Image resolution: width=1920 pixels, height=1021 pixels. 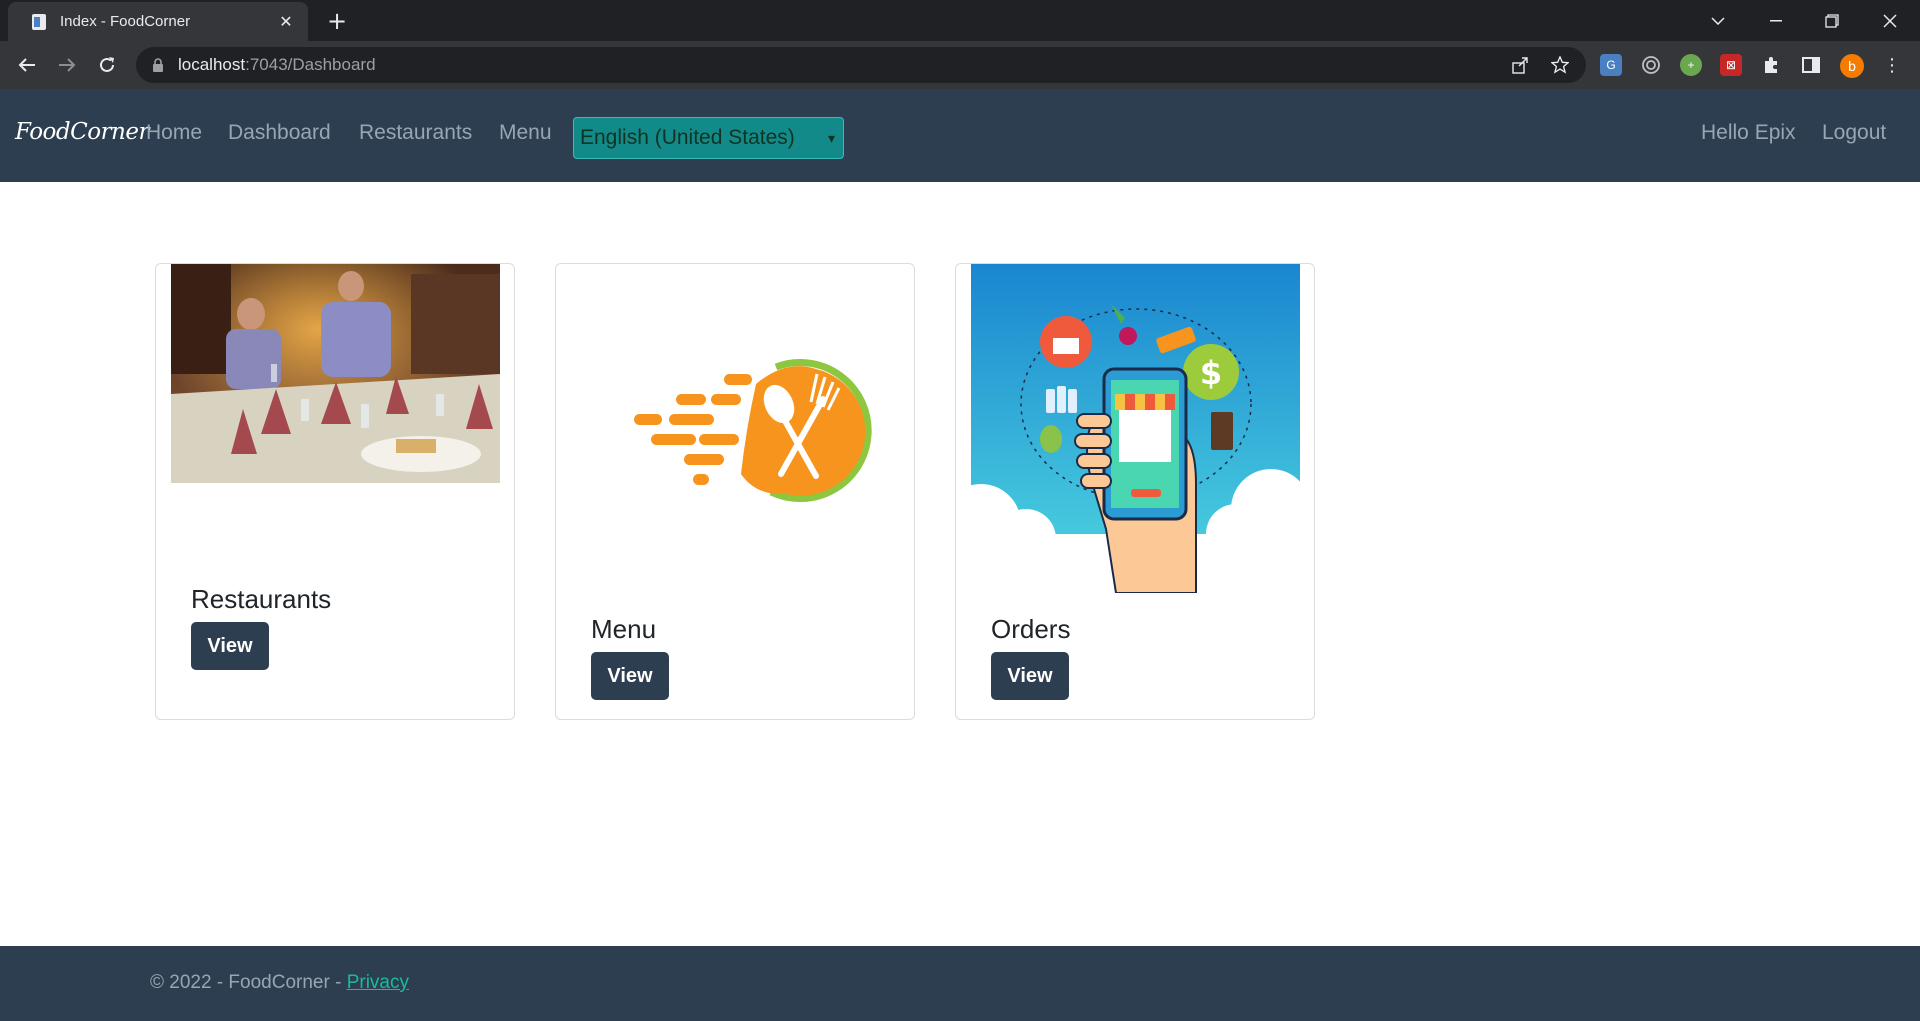 What do you see at coordinates (687, 137) in the screenshot?
I see `language-select-value: English (United States)` at bounding box center [687, 137].